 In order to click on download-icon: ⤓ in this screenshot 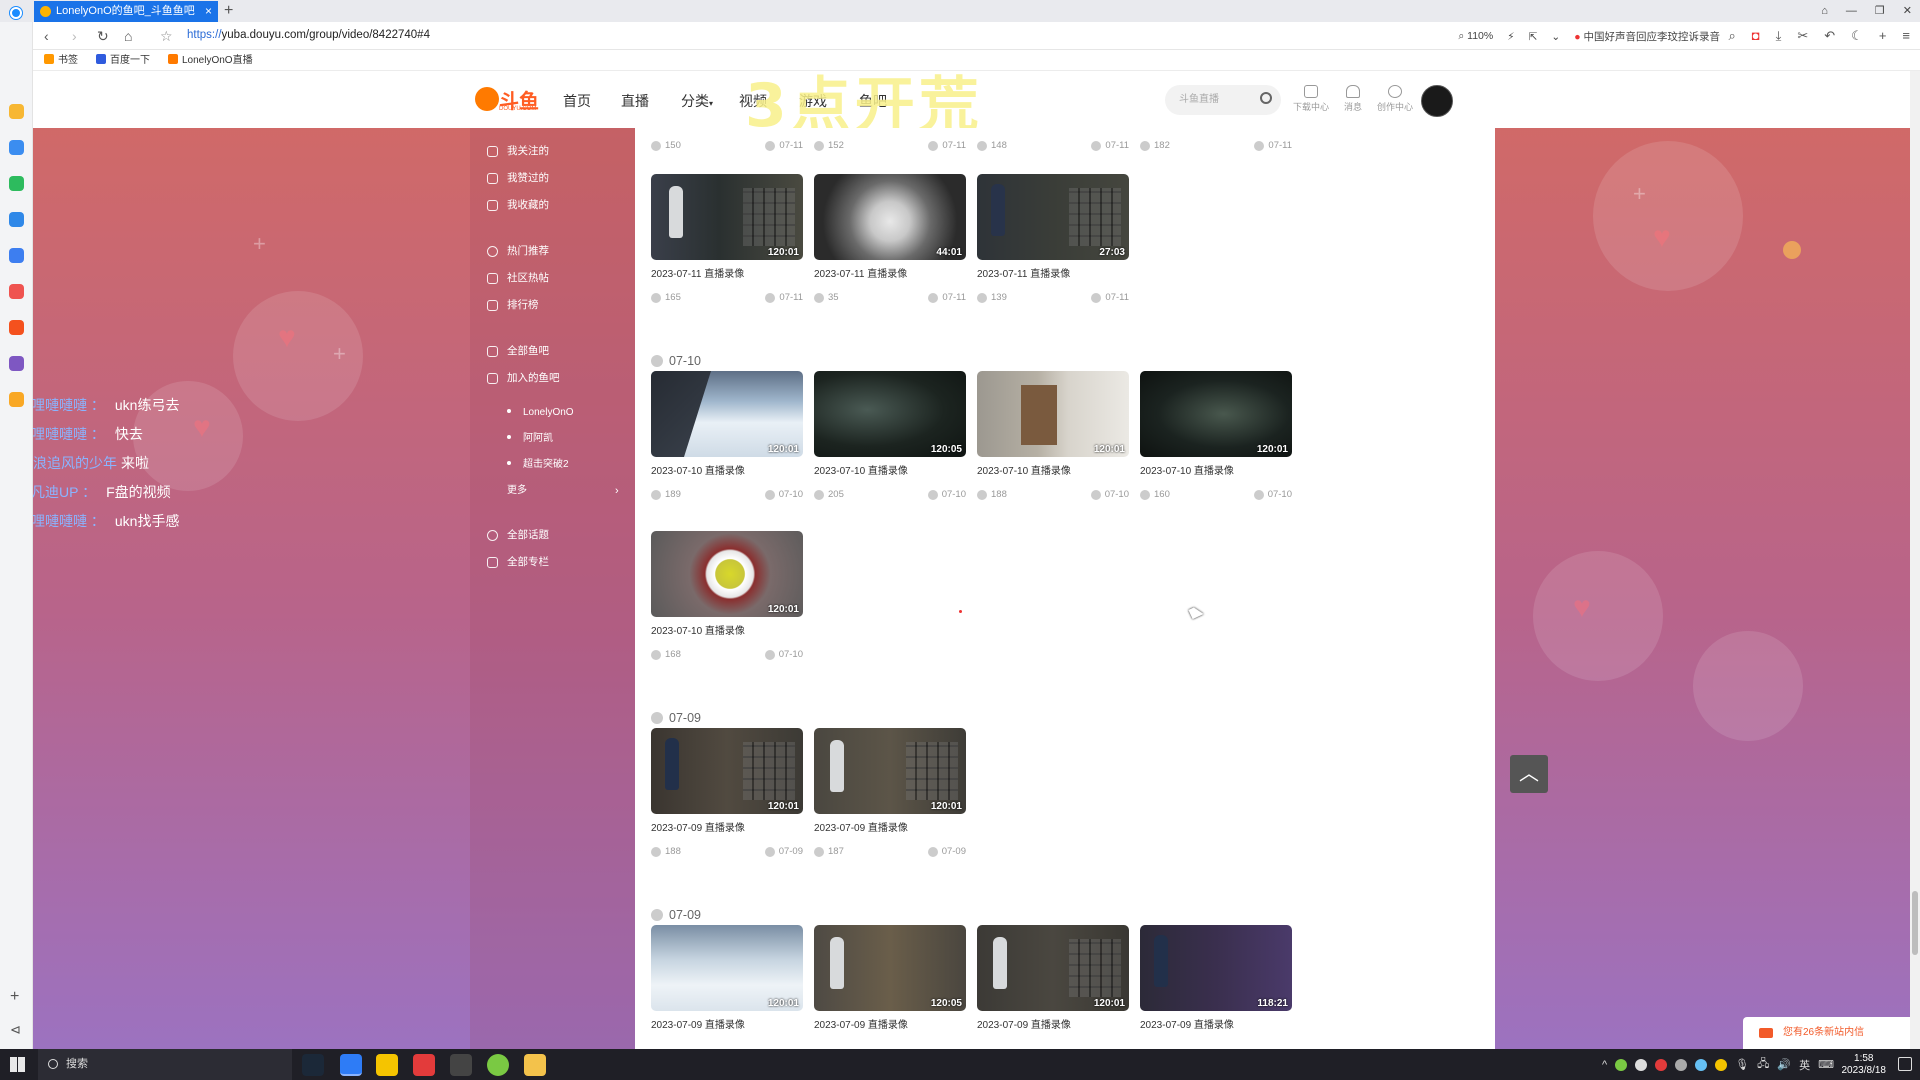, I will do `click(1779, 36)`.